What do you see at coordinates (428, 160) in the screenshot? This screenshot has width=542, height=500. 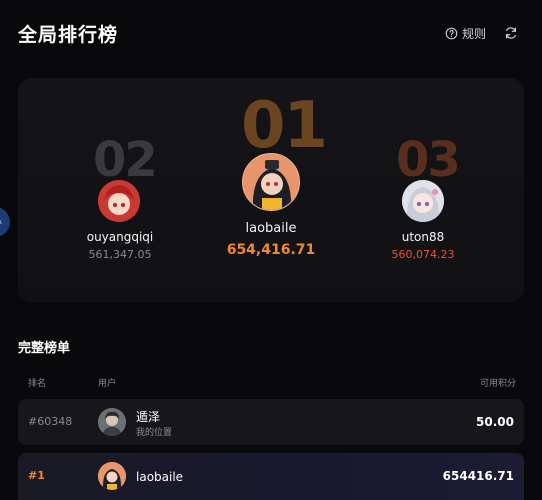 I see `podium-rank-3: 03` at bounding box center [428, 160].